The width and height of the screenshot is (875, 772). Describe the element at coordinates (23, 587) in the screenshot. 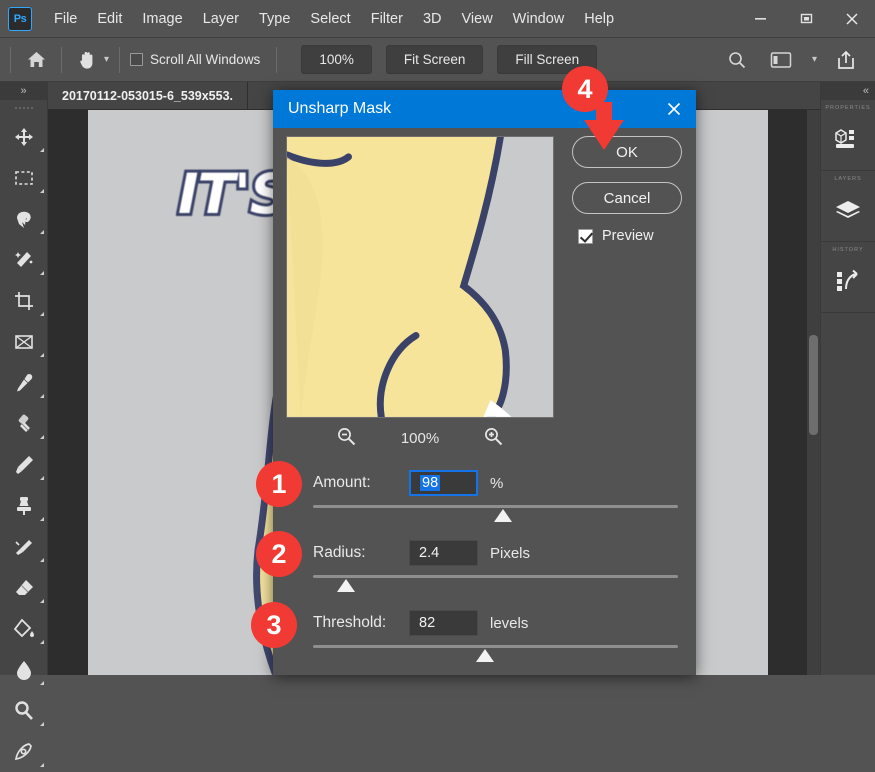

I see `eraser-tool` at that location.